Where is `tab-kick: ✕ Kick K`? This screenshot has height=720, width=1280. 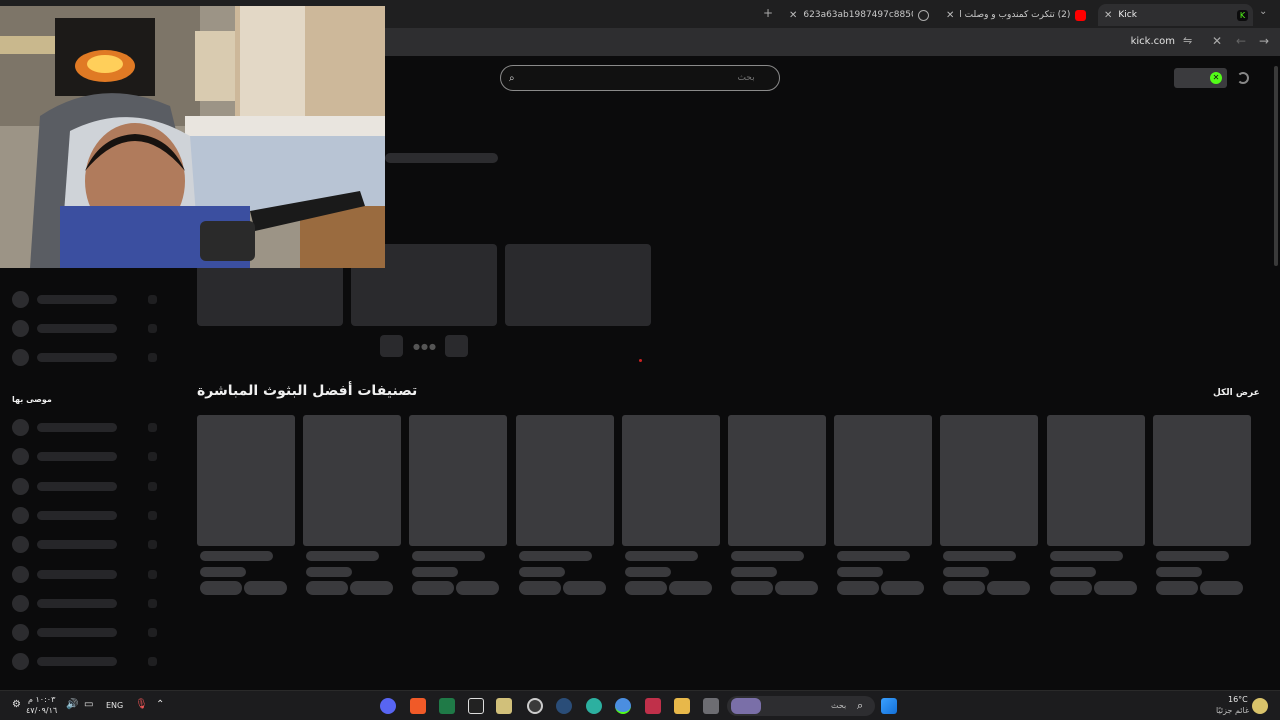 tab-kick: ✕ Kick K is located at coordinates (1175, 15).